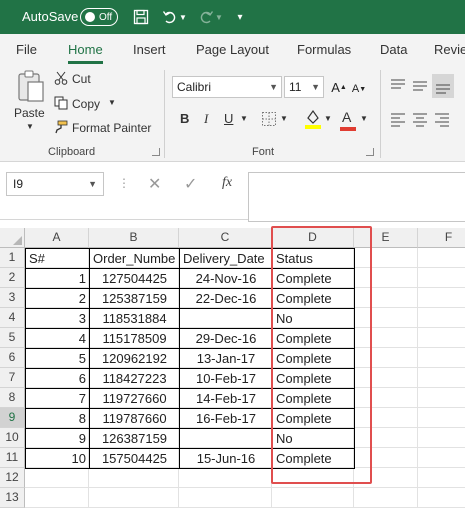  I want to click on data-cell: 9, so click(57, 438).